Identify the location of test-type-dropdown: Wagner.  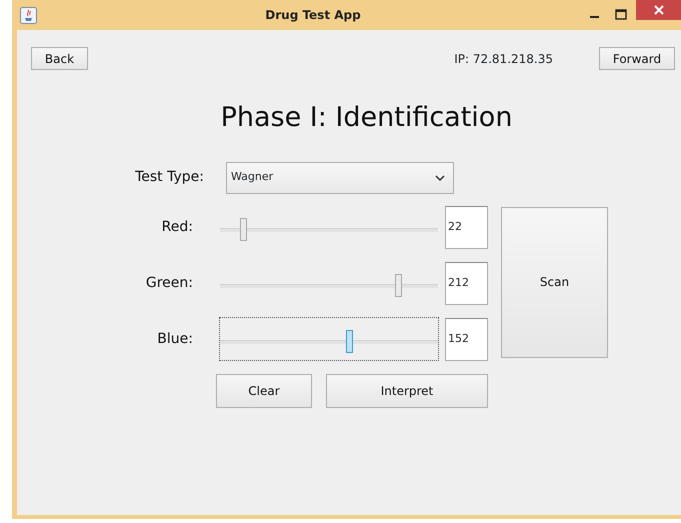
(340, 178).